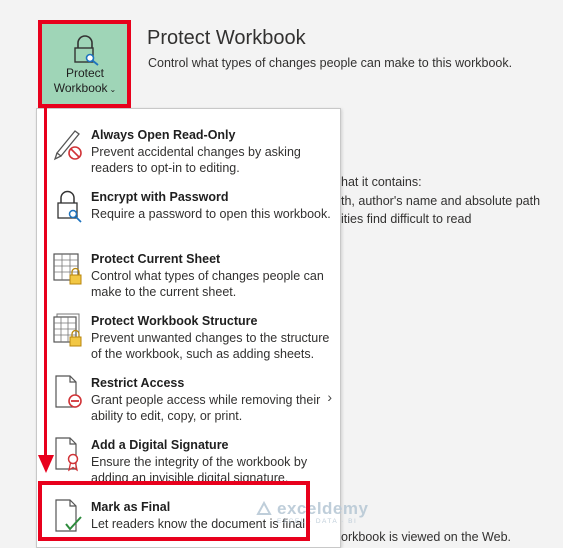 The width and height of the screenshot is (563, 548). What do you see at coordinates (160, 197) in the screenshot?
I see `menu-item-title: Encrypt with Password` at bounding box center [160, 197].